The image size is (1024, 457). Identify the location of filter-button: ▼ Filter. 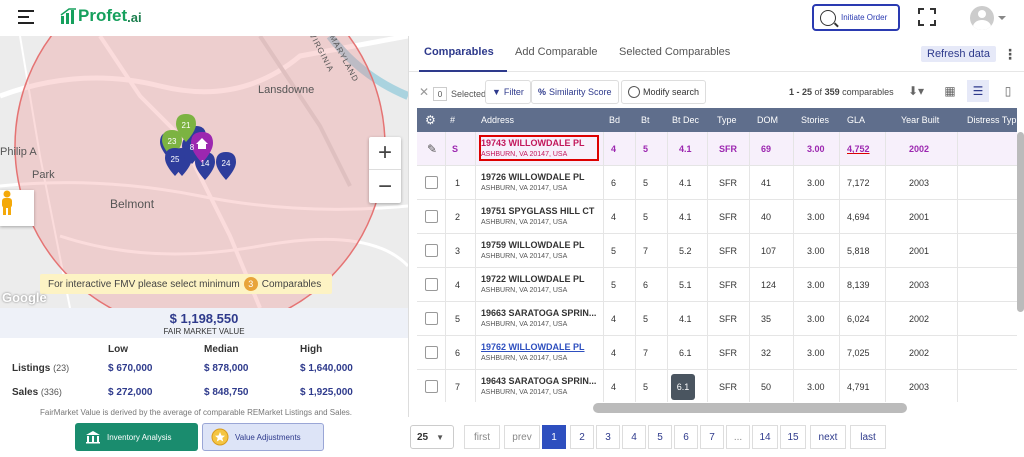
(508, 92).